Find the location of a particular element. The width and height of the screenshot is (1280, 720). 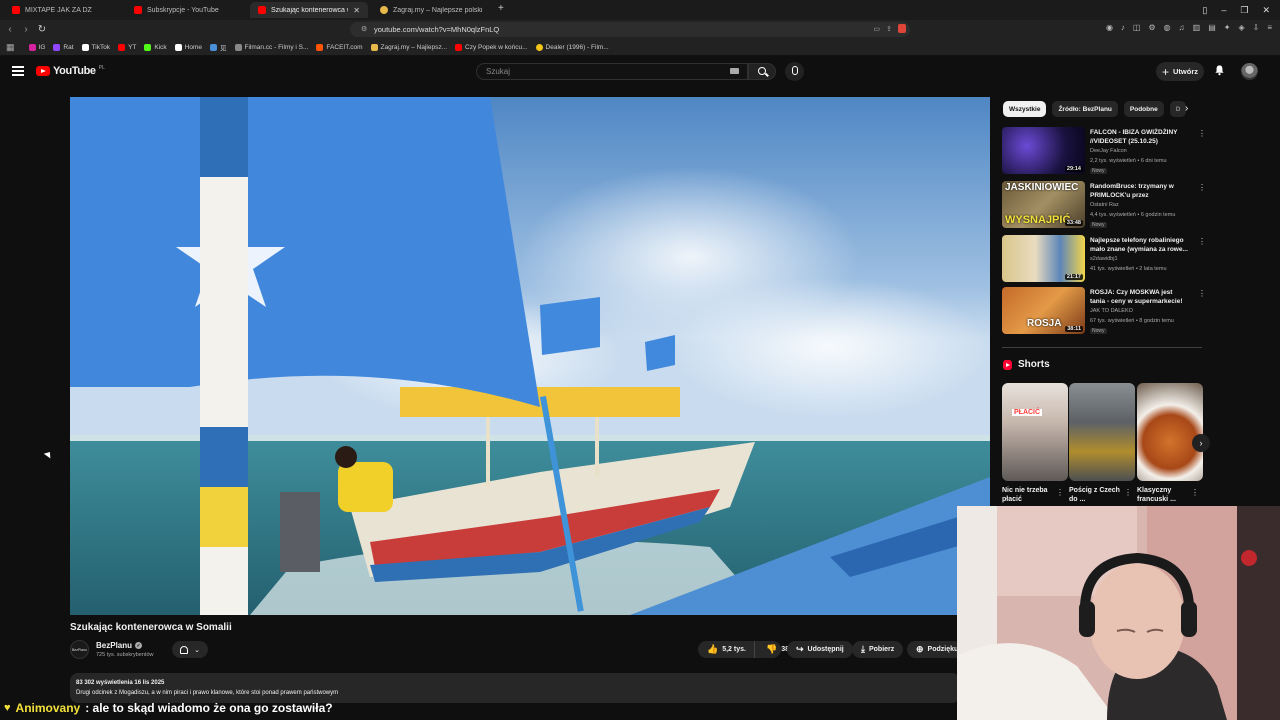

apps-grid-icon: ▦ is located at coordinates (10, 47).